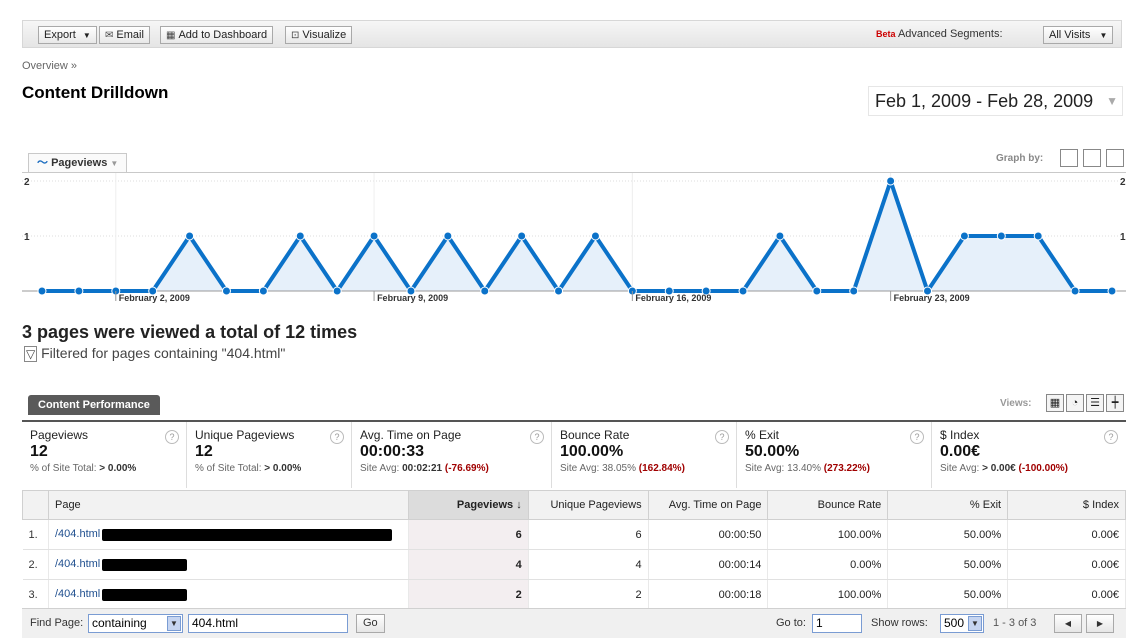  I want to click on metric-label: Pageviews, so click(79, 163).